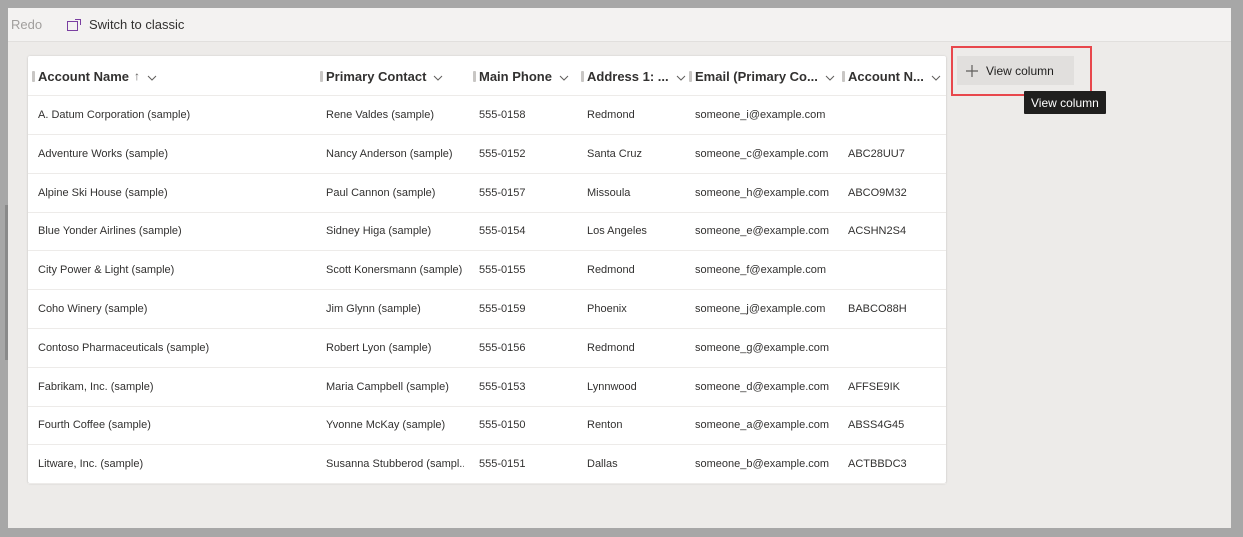 The width and height of the screenshot is (1243, 537). What do you see at coordinates (178, 270) in the screenshot?
I see `table-cell: City Power & Light (sample)` at bounding box center [178, 270].